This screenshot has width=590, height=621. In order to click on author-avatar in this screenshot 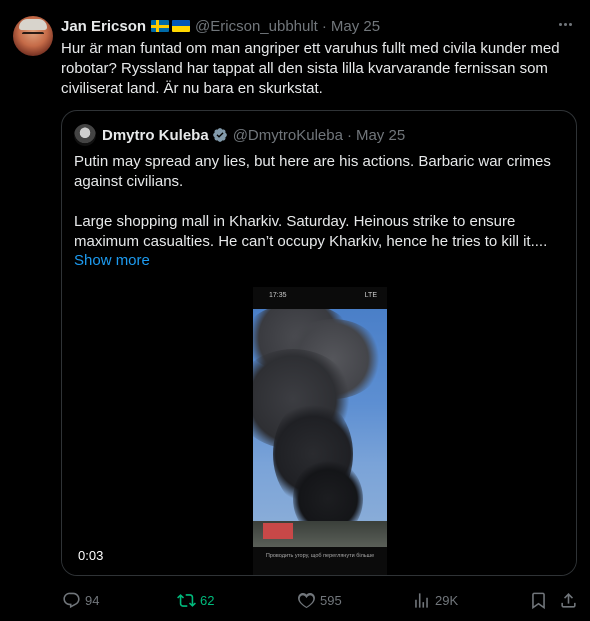, I will do `click(33, 36)`.